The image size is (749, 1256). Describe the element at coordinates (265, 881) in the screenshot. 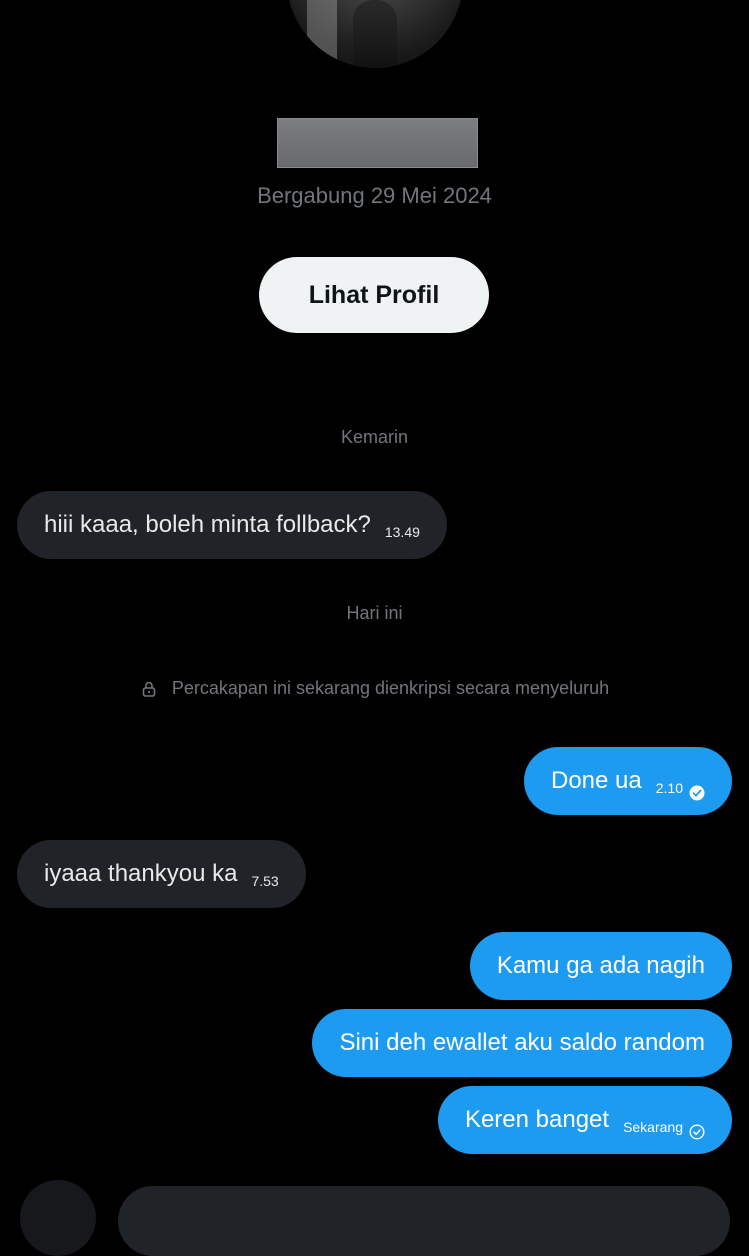

I see `message-time: 7.53` at that location.